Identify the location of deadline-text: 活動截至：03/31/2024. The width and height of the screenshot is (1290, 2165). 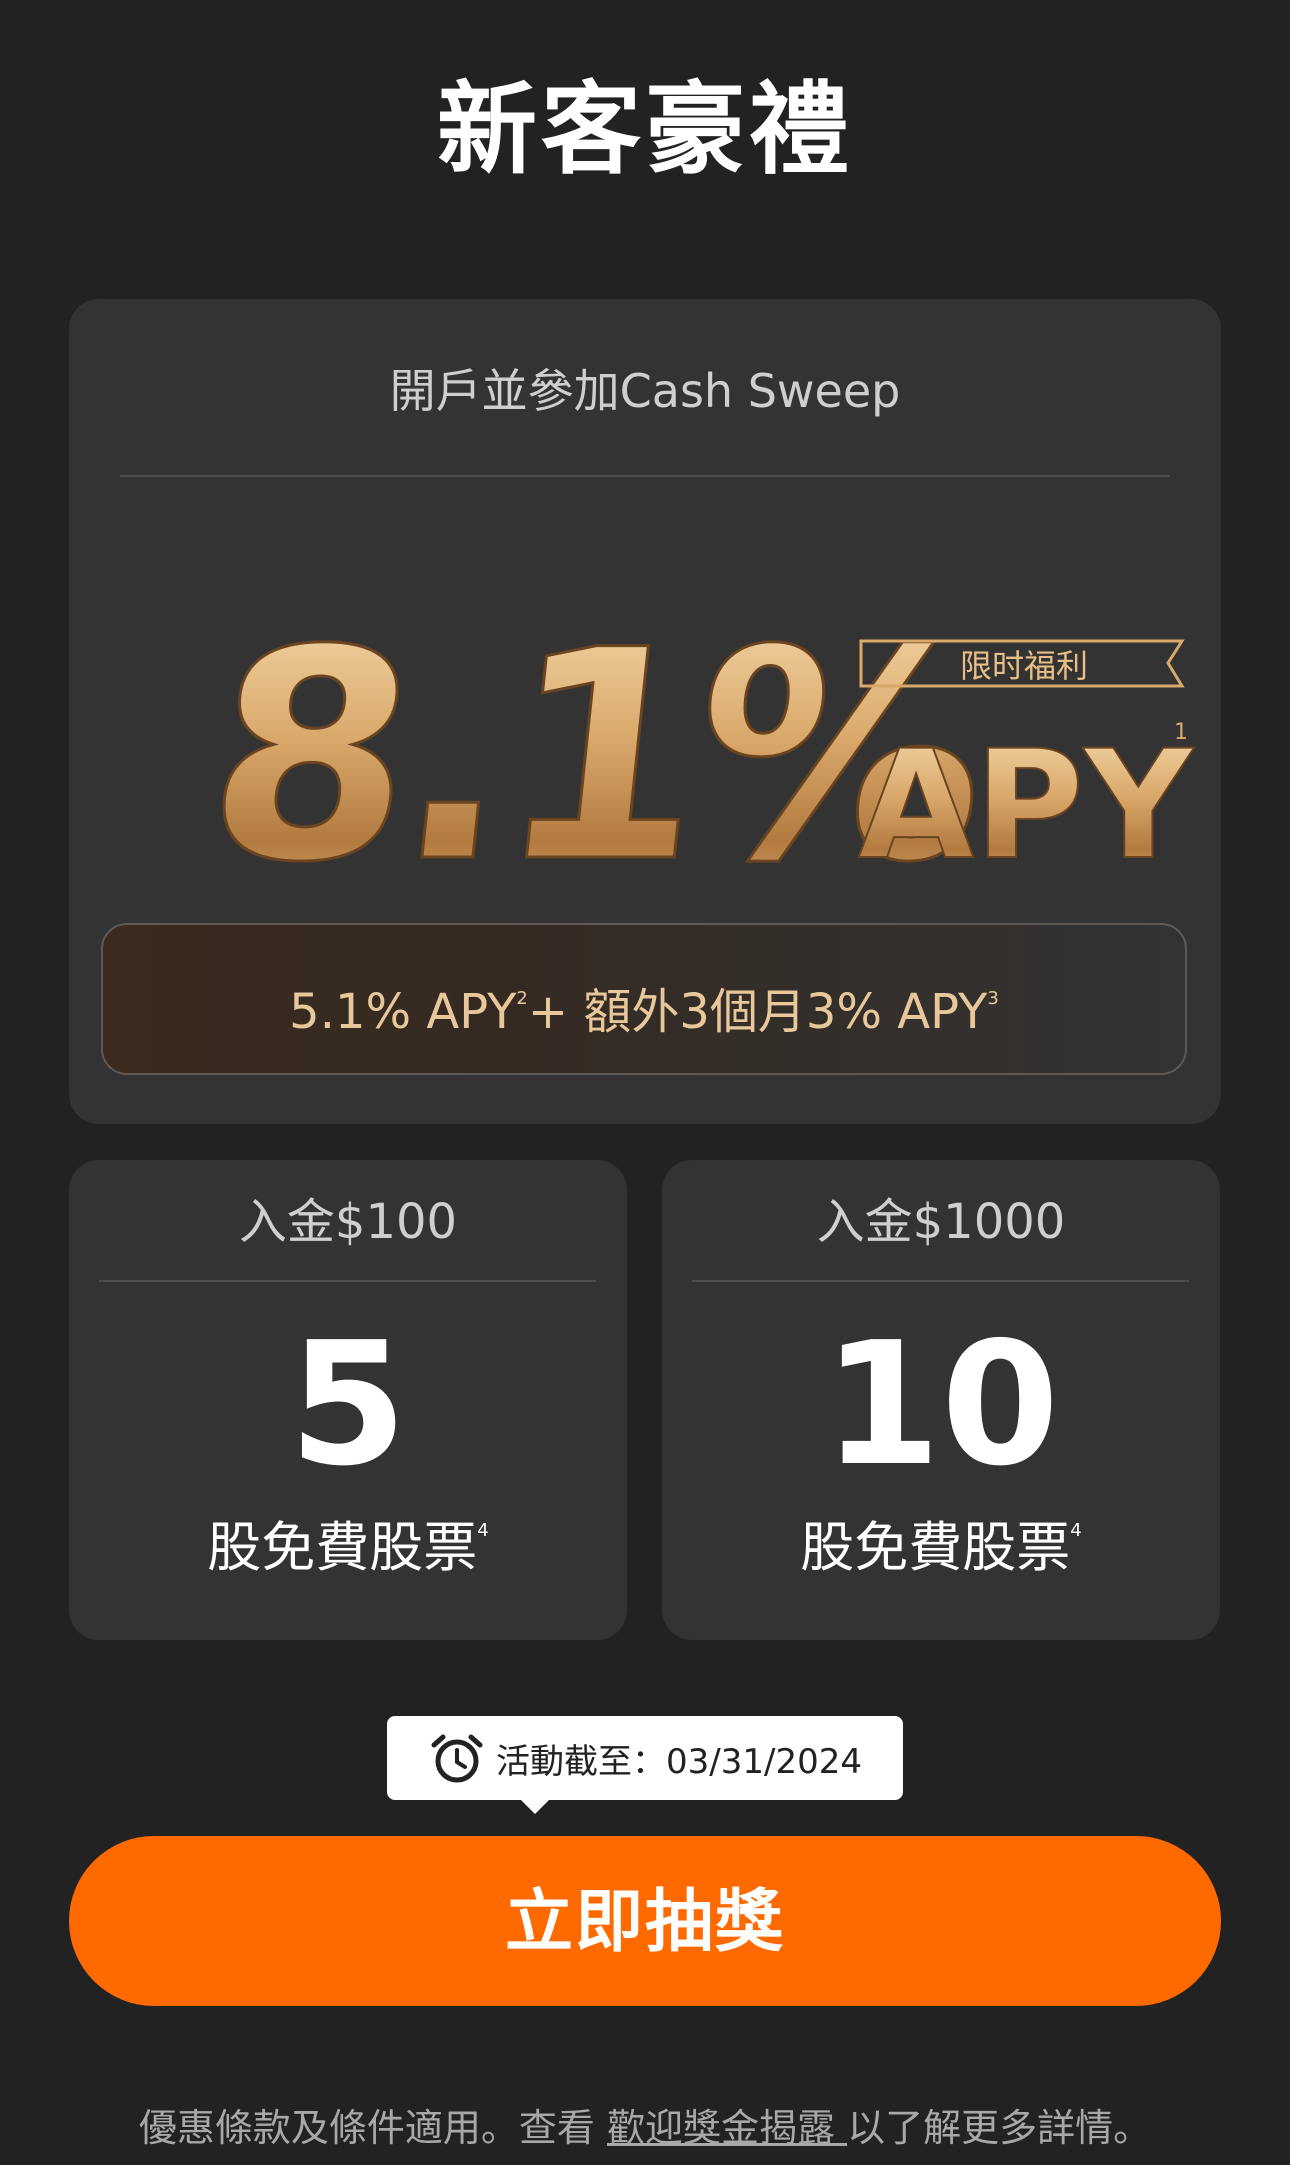
(679, 1761).